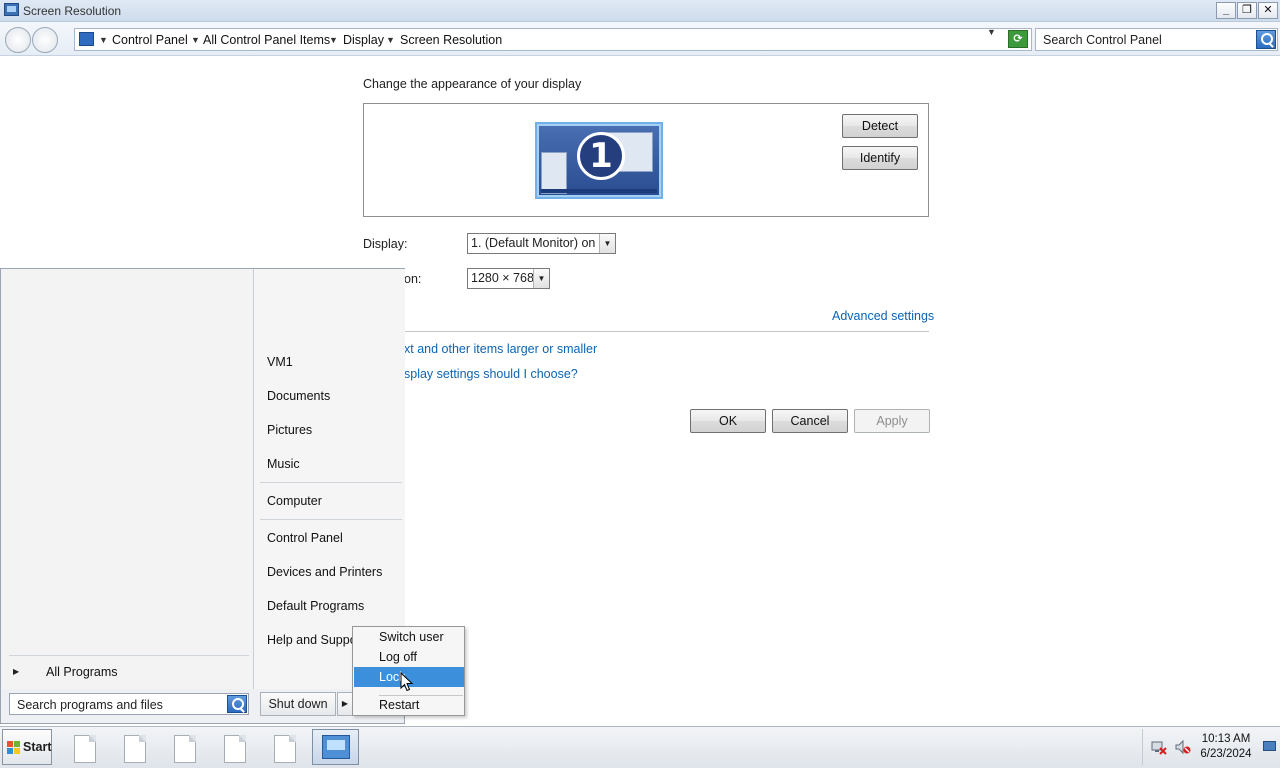 Image resolution: width=1280 pixels, height=768 pixels. What do you see at coordinates (37, 747) in the screenshot?
I see `start-label: Start` at bounding box center [37, 747].